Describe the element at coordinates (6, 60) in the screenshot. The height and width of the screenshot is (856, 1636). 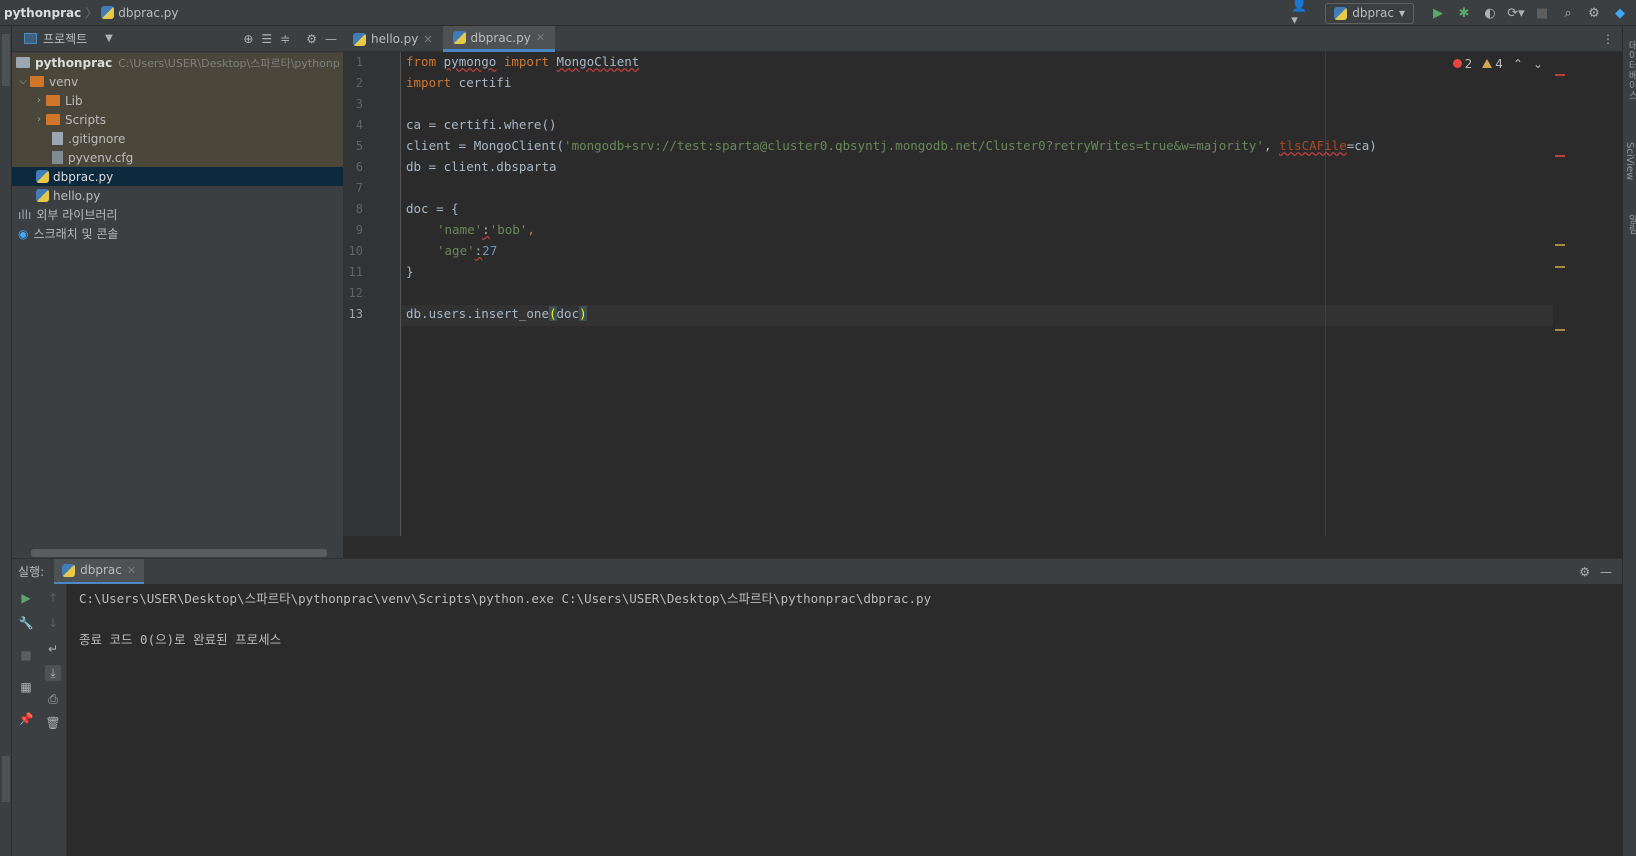
I see `project-tool-button` at that location.